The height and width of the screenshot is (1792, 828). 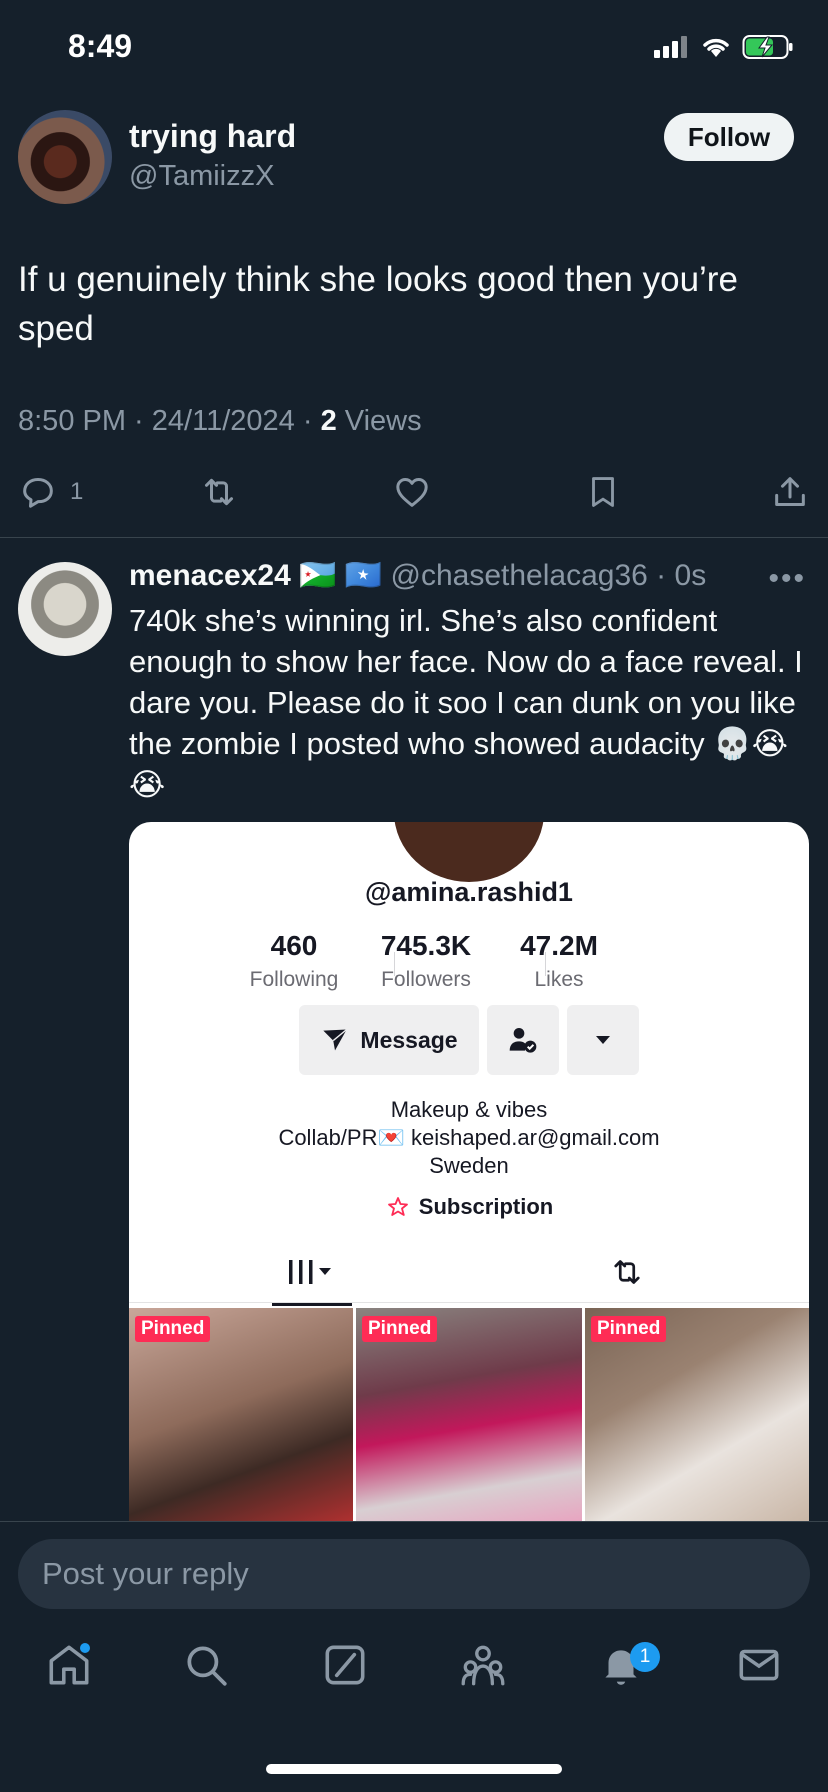 What do you see at coordinates (65, 609) in the screenshot?
I see `reply-avatar` at bounding box center [65, 609].